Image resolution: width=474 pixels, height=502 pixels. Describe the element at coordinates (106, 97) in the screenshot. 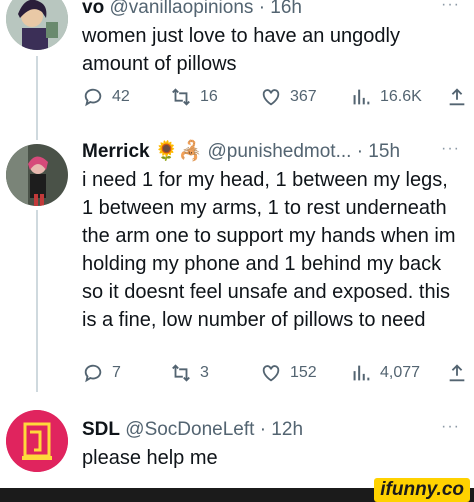

I see `reply-button: 42` at that location.